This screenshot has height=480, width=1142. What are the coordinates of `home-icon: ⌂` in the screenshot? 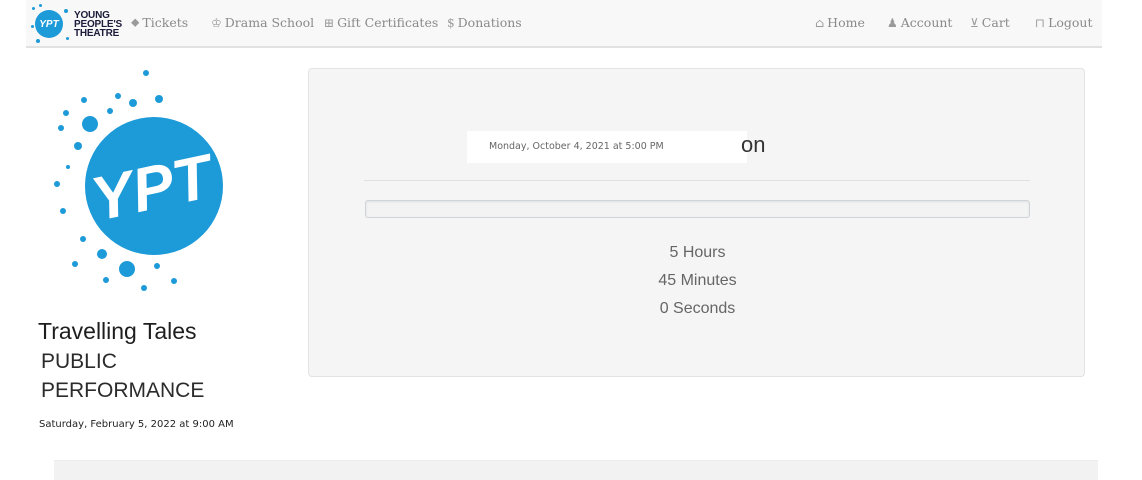 It's located at (820, 22).